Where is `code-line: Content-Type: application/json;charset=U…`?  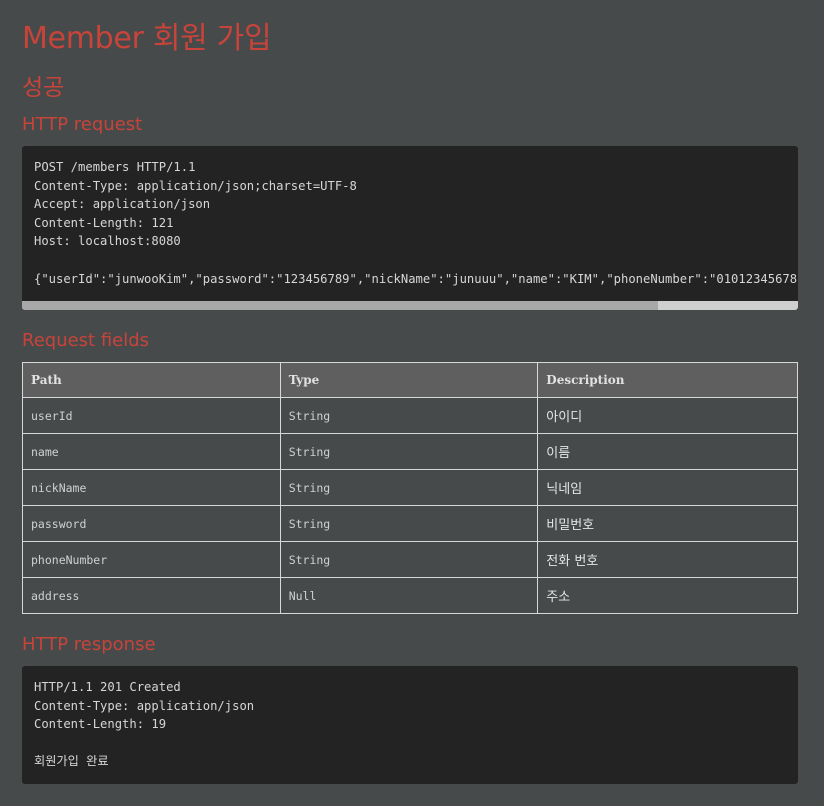
code-line: Content-Type: application/json;charset=U… is located at coordinates (195, 185).